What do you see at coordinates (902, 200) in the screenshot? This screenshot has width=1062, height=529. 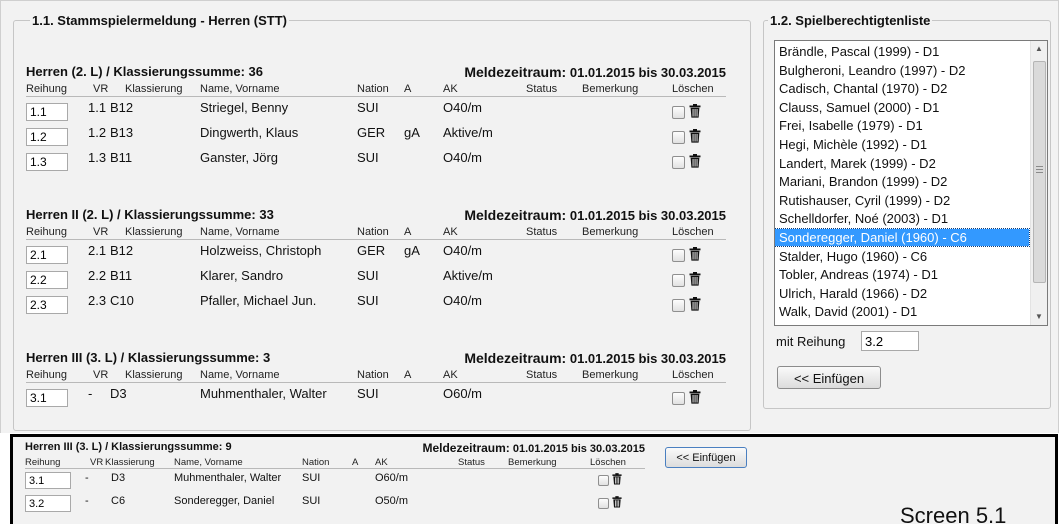 I see `list-item: Rutishauser, Cyril (1999) - D2` at bounding box center [902, 200].